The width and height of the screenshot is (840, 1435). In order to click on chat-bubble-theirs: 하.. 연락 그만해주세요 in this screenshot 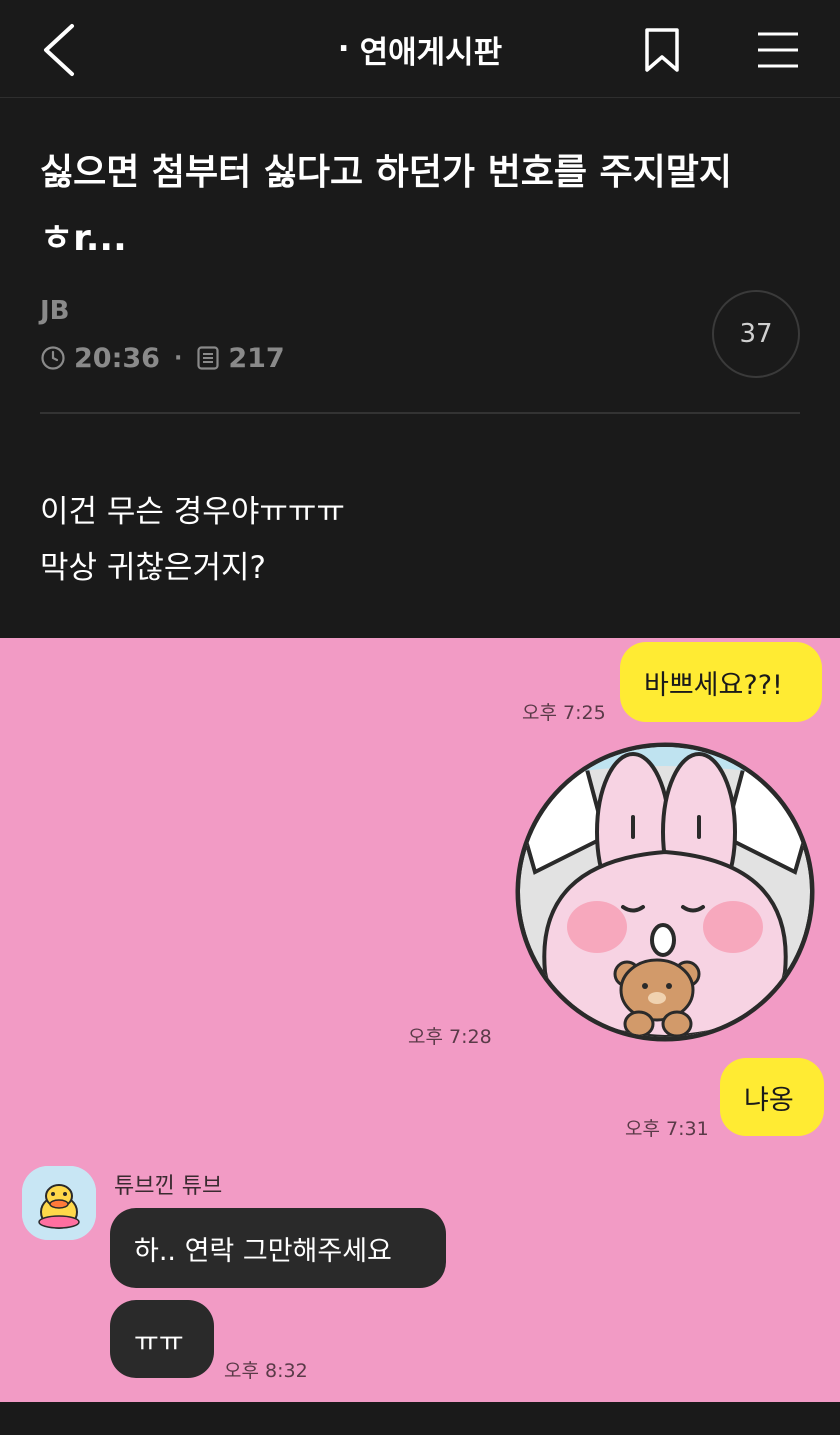, I will do `click(278, 1248)`.